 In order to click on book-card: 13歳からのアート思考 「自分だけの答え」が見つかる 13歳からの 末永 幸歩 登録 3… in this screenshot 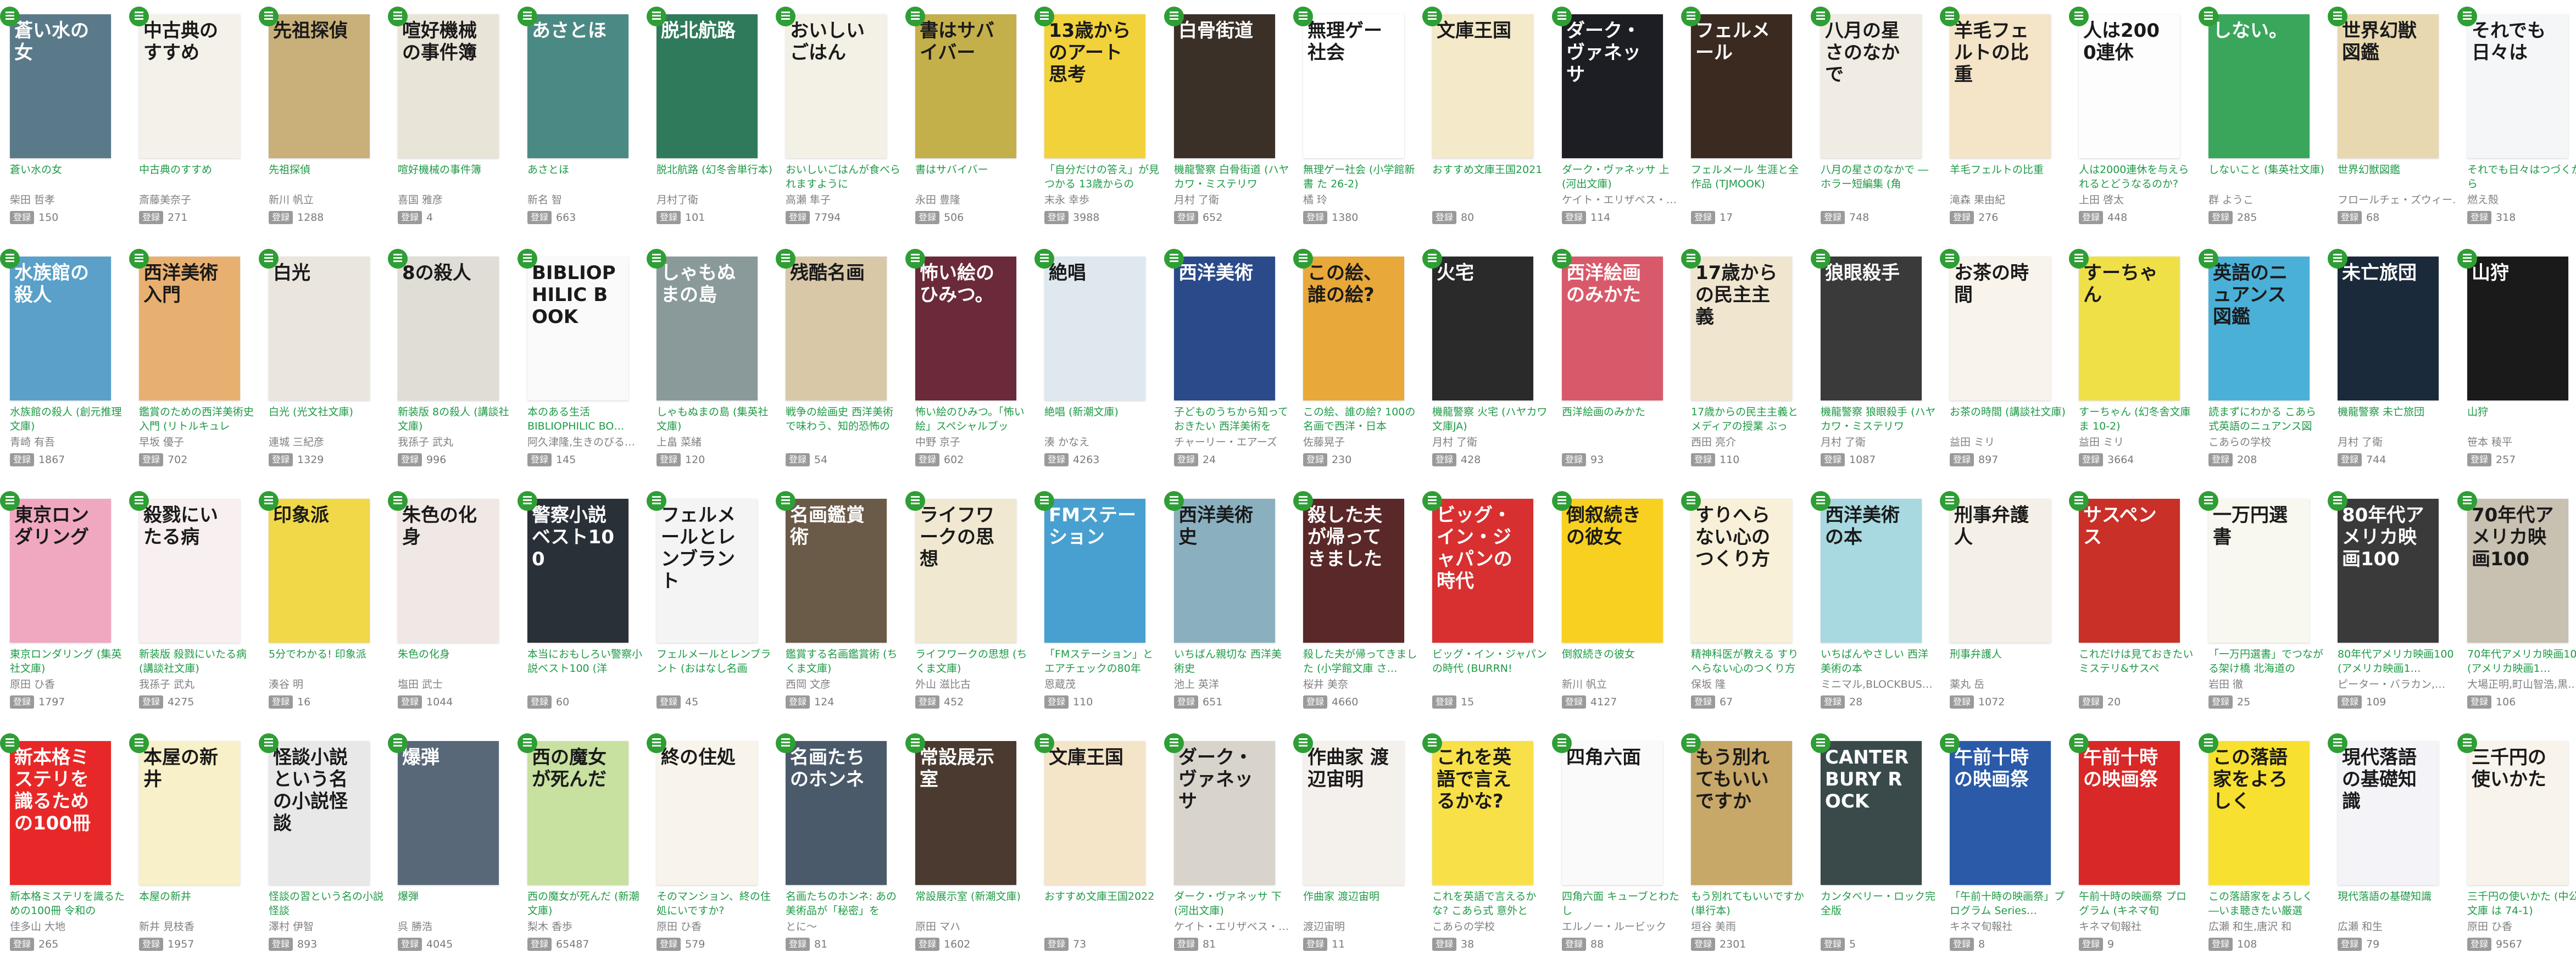, I will do `click(1099, 118)`.